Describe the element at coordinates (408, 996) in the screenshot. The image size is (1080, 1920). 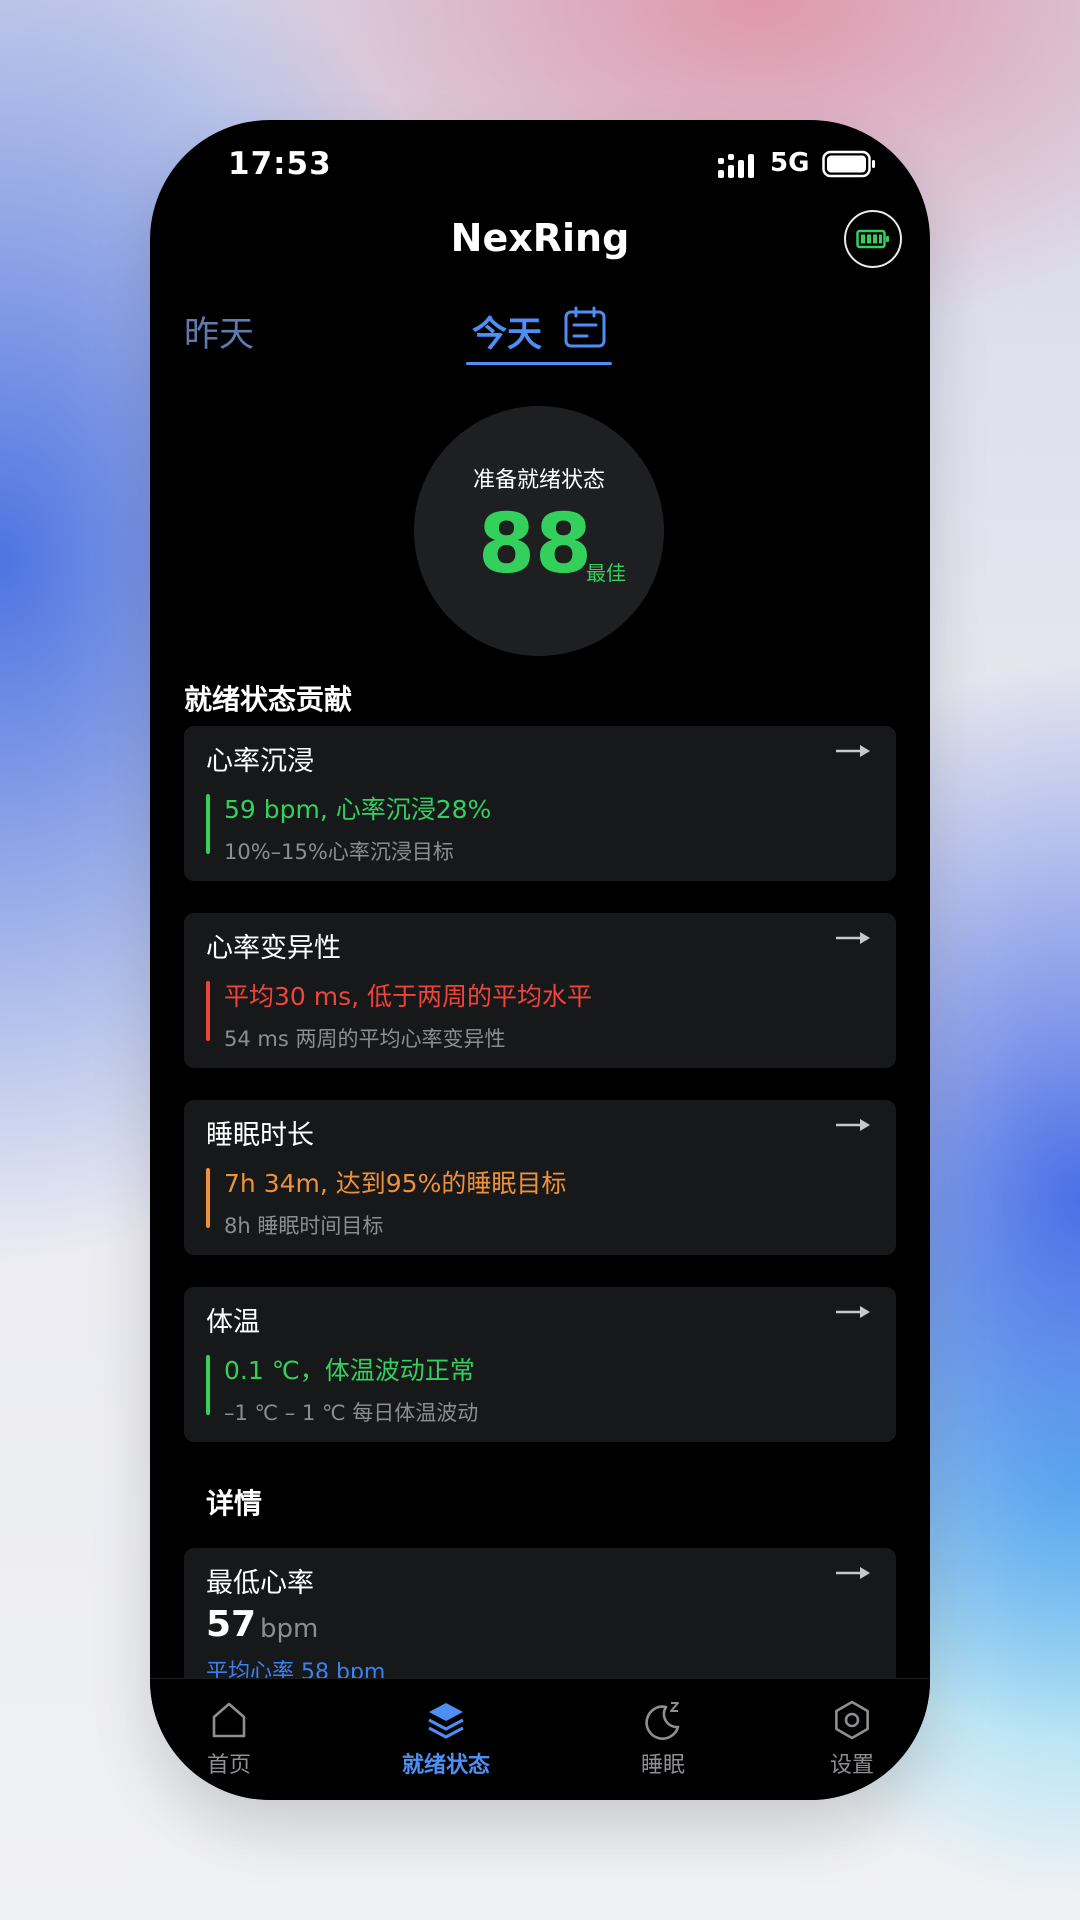
I see `card-value: 平均30 ms, 低于两周的平均水平` at that location.